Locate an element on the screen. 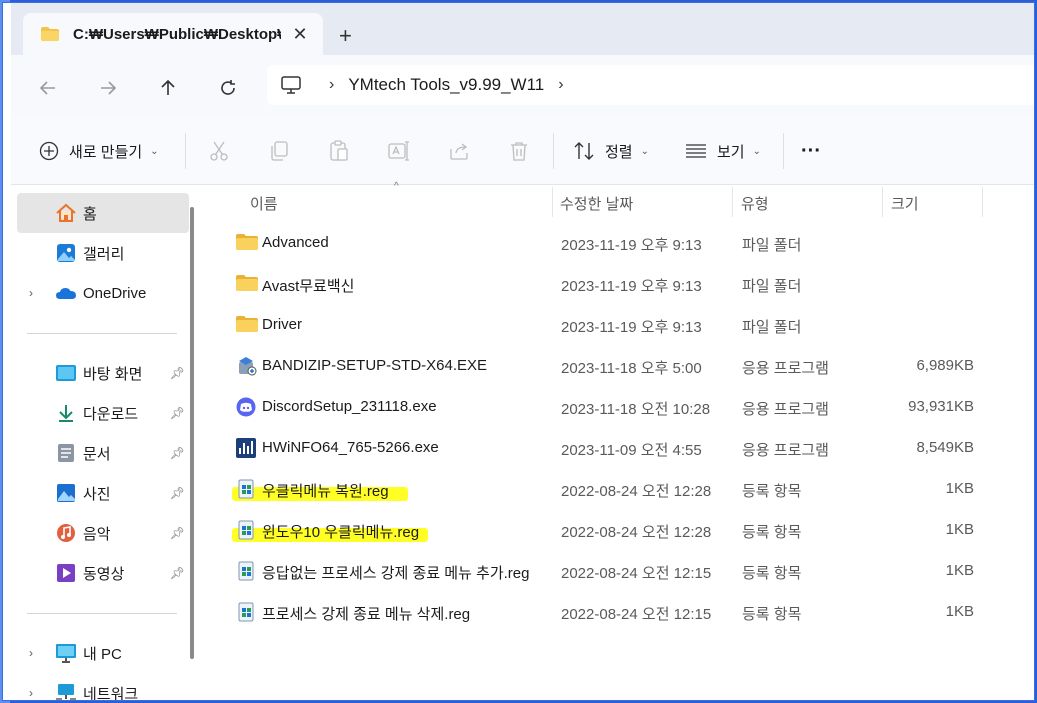 The width and height of the screenshot is (1037, 703). copy-icon is located at coordinates (279, 151).